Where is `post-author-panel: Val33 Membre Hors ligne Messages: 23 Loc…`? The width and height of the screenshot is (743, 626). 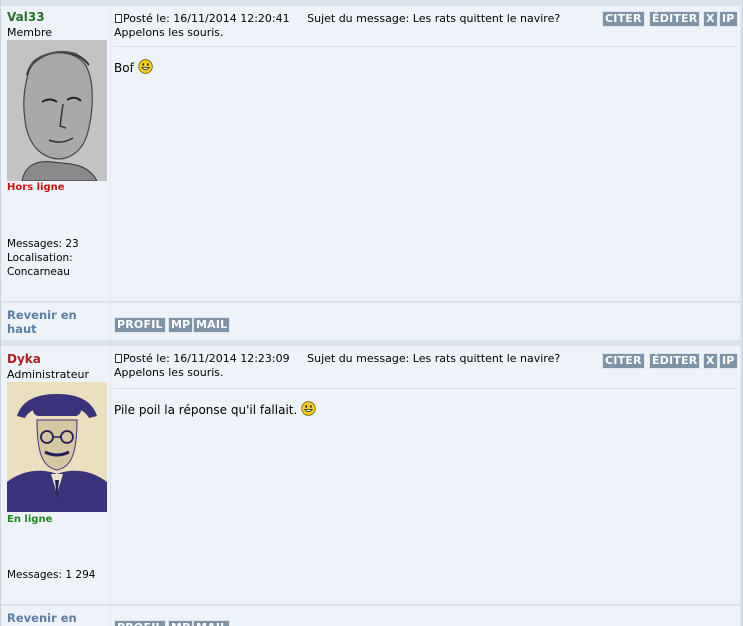
post-author-panel: Val33 Membre Hors ligne Messages: 23 Loc… is located at coordinates (55, 153).